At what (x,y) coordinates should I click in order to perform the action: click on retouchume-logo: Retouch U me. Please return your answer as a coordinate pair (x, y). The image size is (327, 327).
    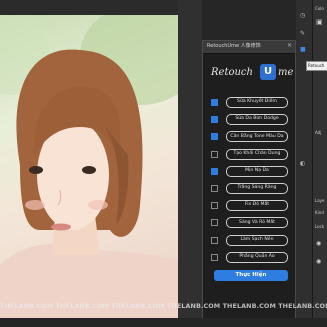
    Looking at the image, I should click on (252, 74).